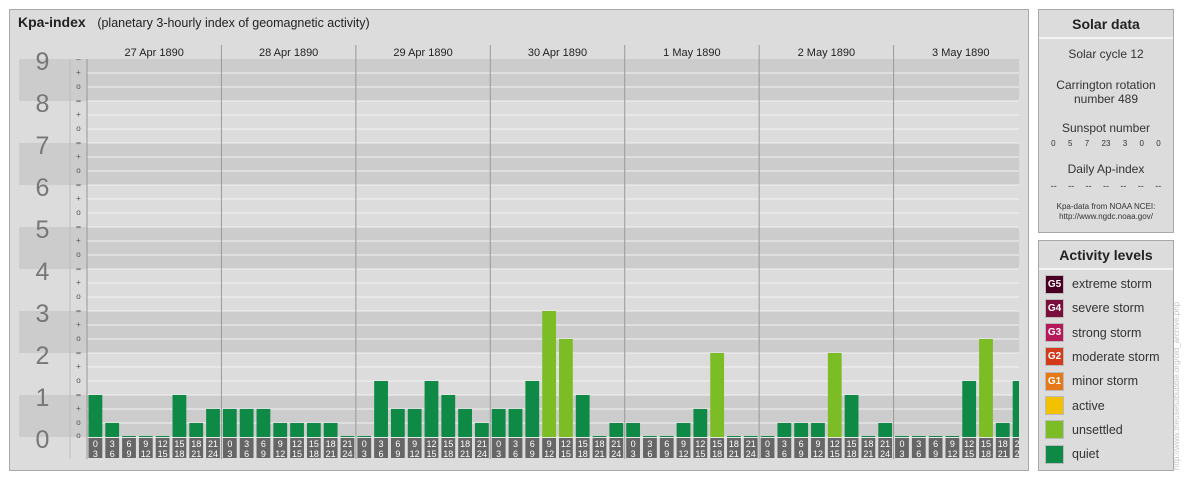  Describe the element at coordinates (422, 53) in the screenshot. I see `day-label: 29 Apr 1890` at that location.